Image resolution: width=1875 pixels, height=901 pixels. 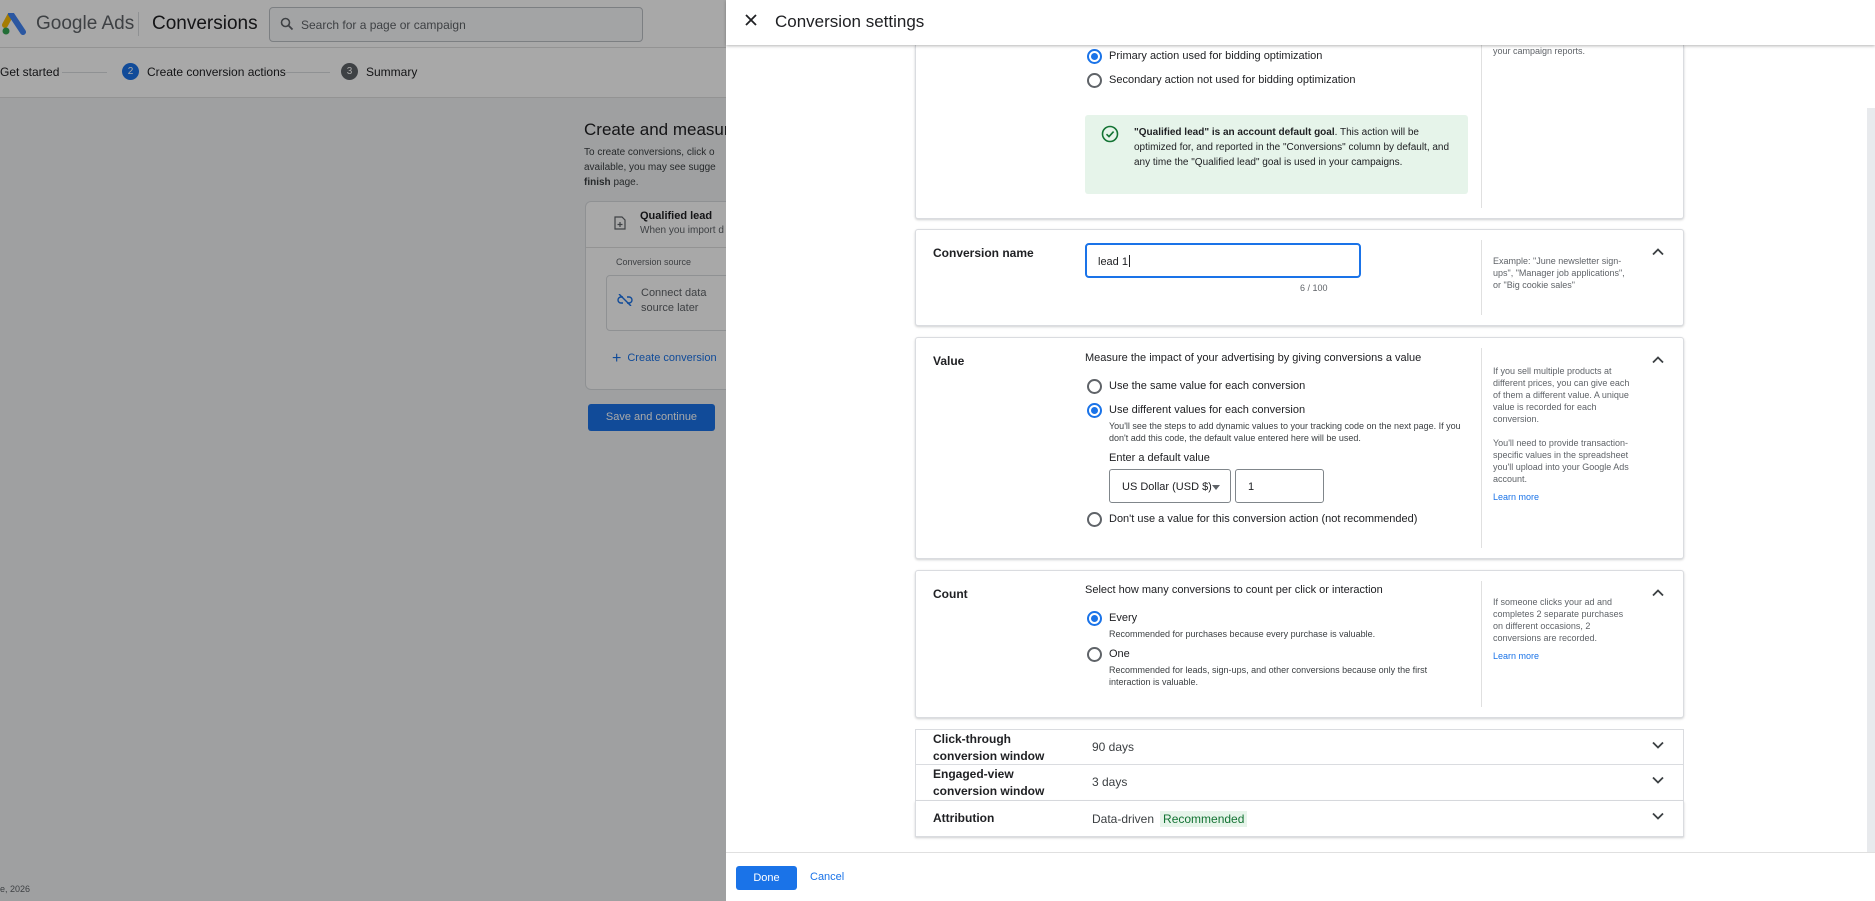 I want to click on panel-header: Conversion settings, so click(x=1300, y=22).